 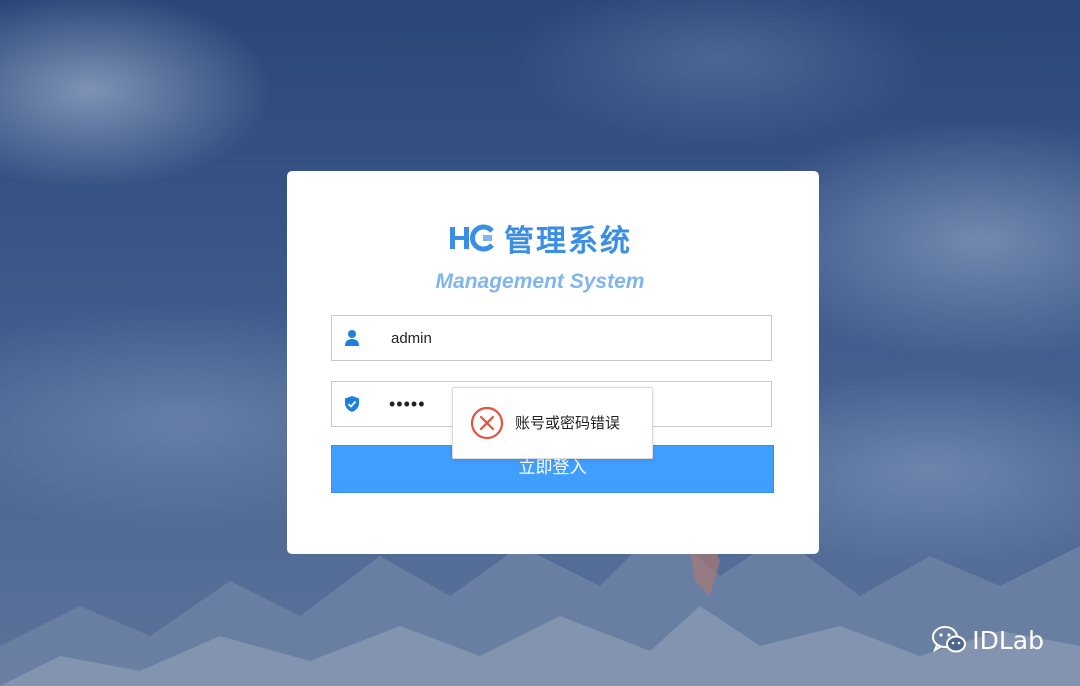 What do you see at coordinates (571, 339) in the screenshot?
I see `username-input` at bounding box center [571, 339].